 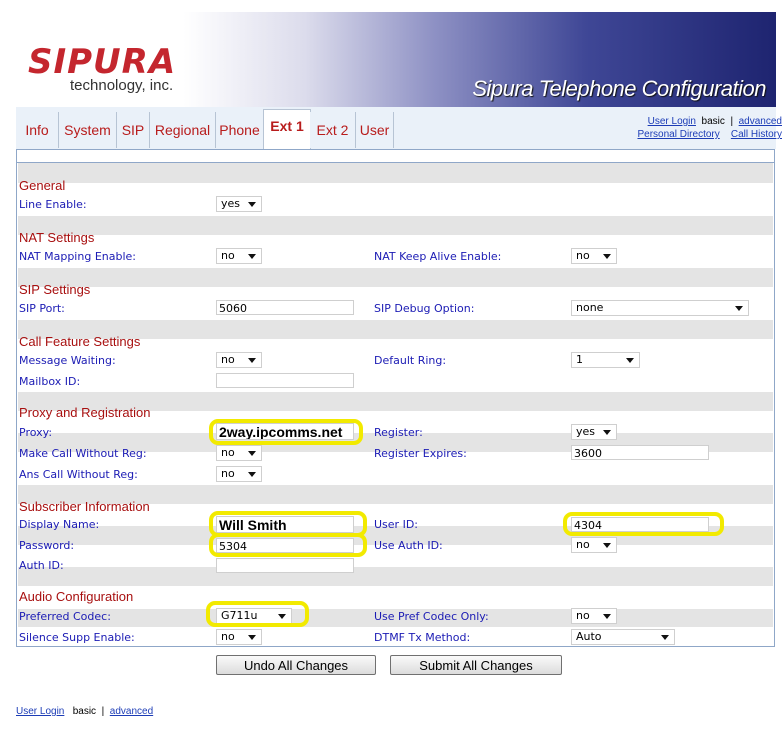 I want to click on tab-user: User, so click(x=375, y=130).